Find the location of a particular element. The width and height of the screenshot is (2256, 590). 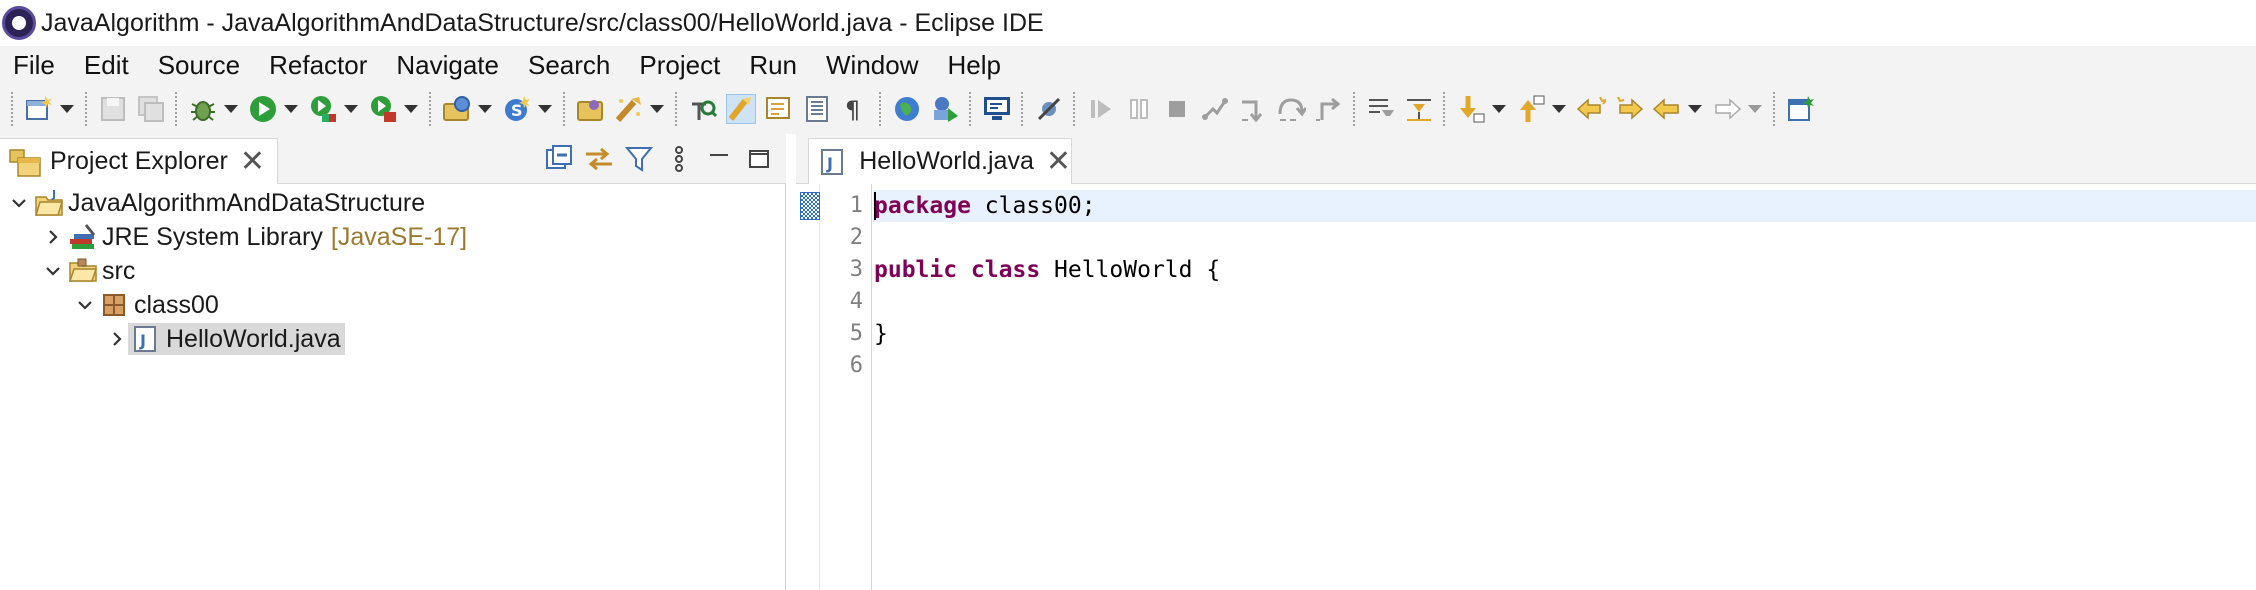

open-type-icon is located at coordinates (591, 109).